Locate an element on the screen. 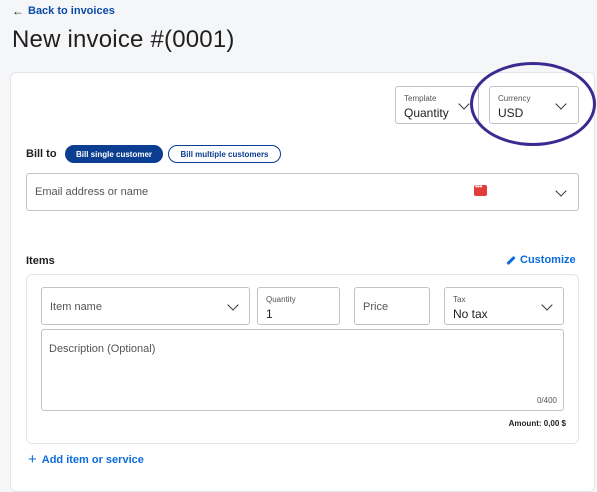 Image resolution: width=597 pixels, height=492 pixels. back-link-label: Back to invoices is located at coordinates (71, 11).